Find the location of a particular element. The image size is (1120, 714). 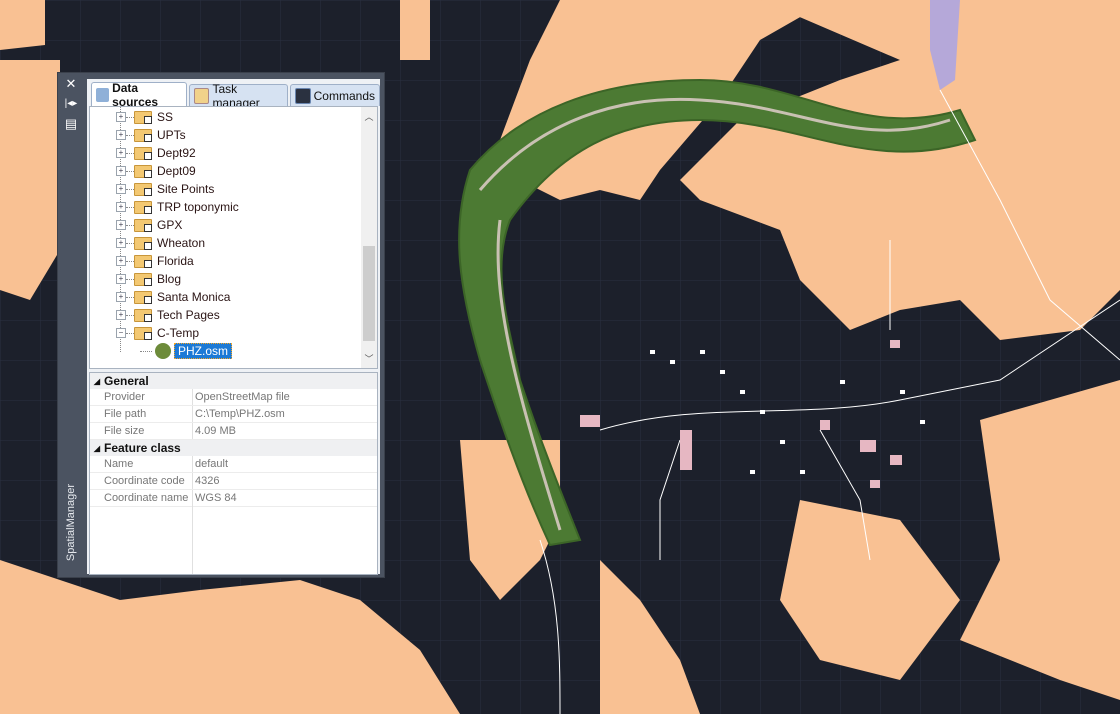

property-value: WGS 84 is located at coordinates (216, 498).